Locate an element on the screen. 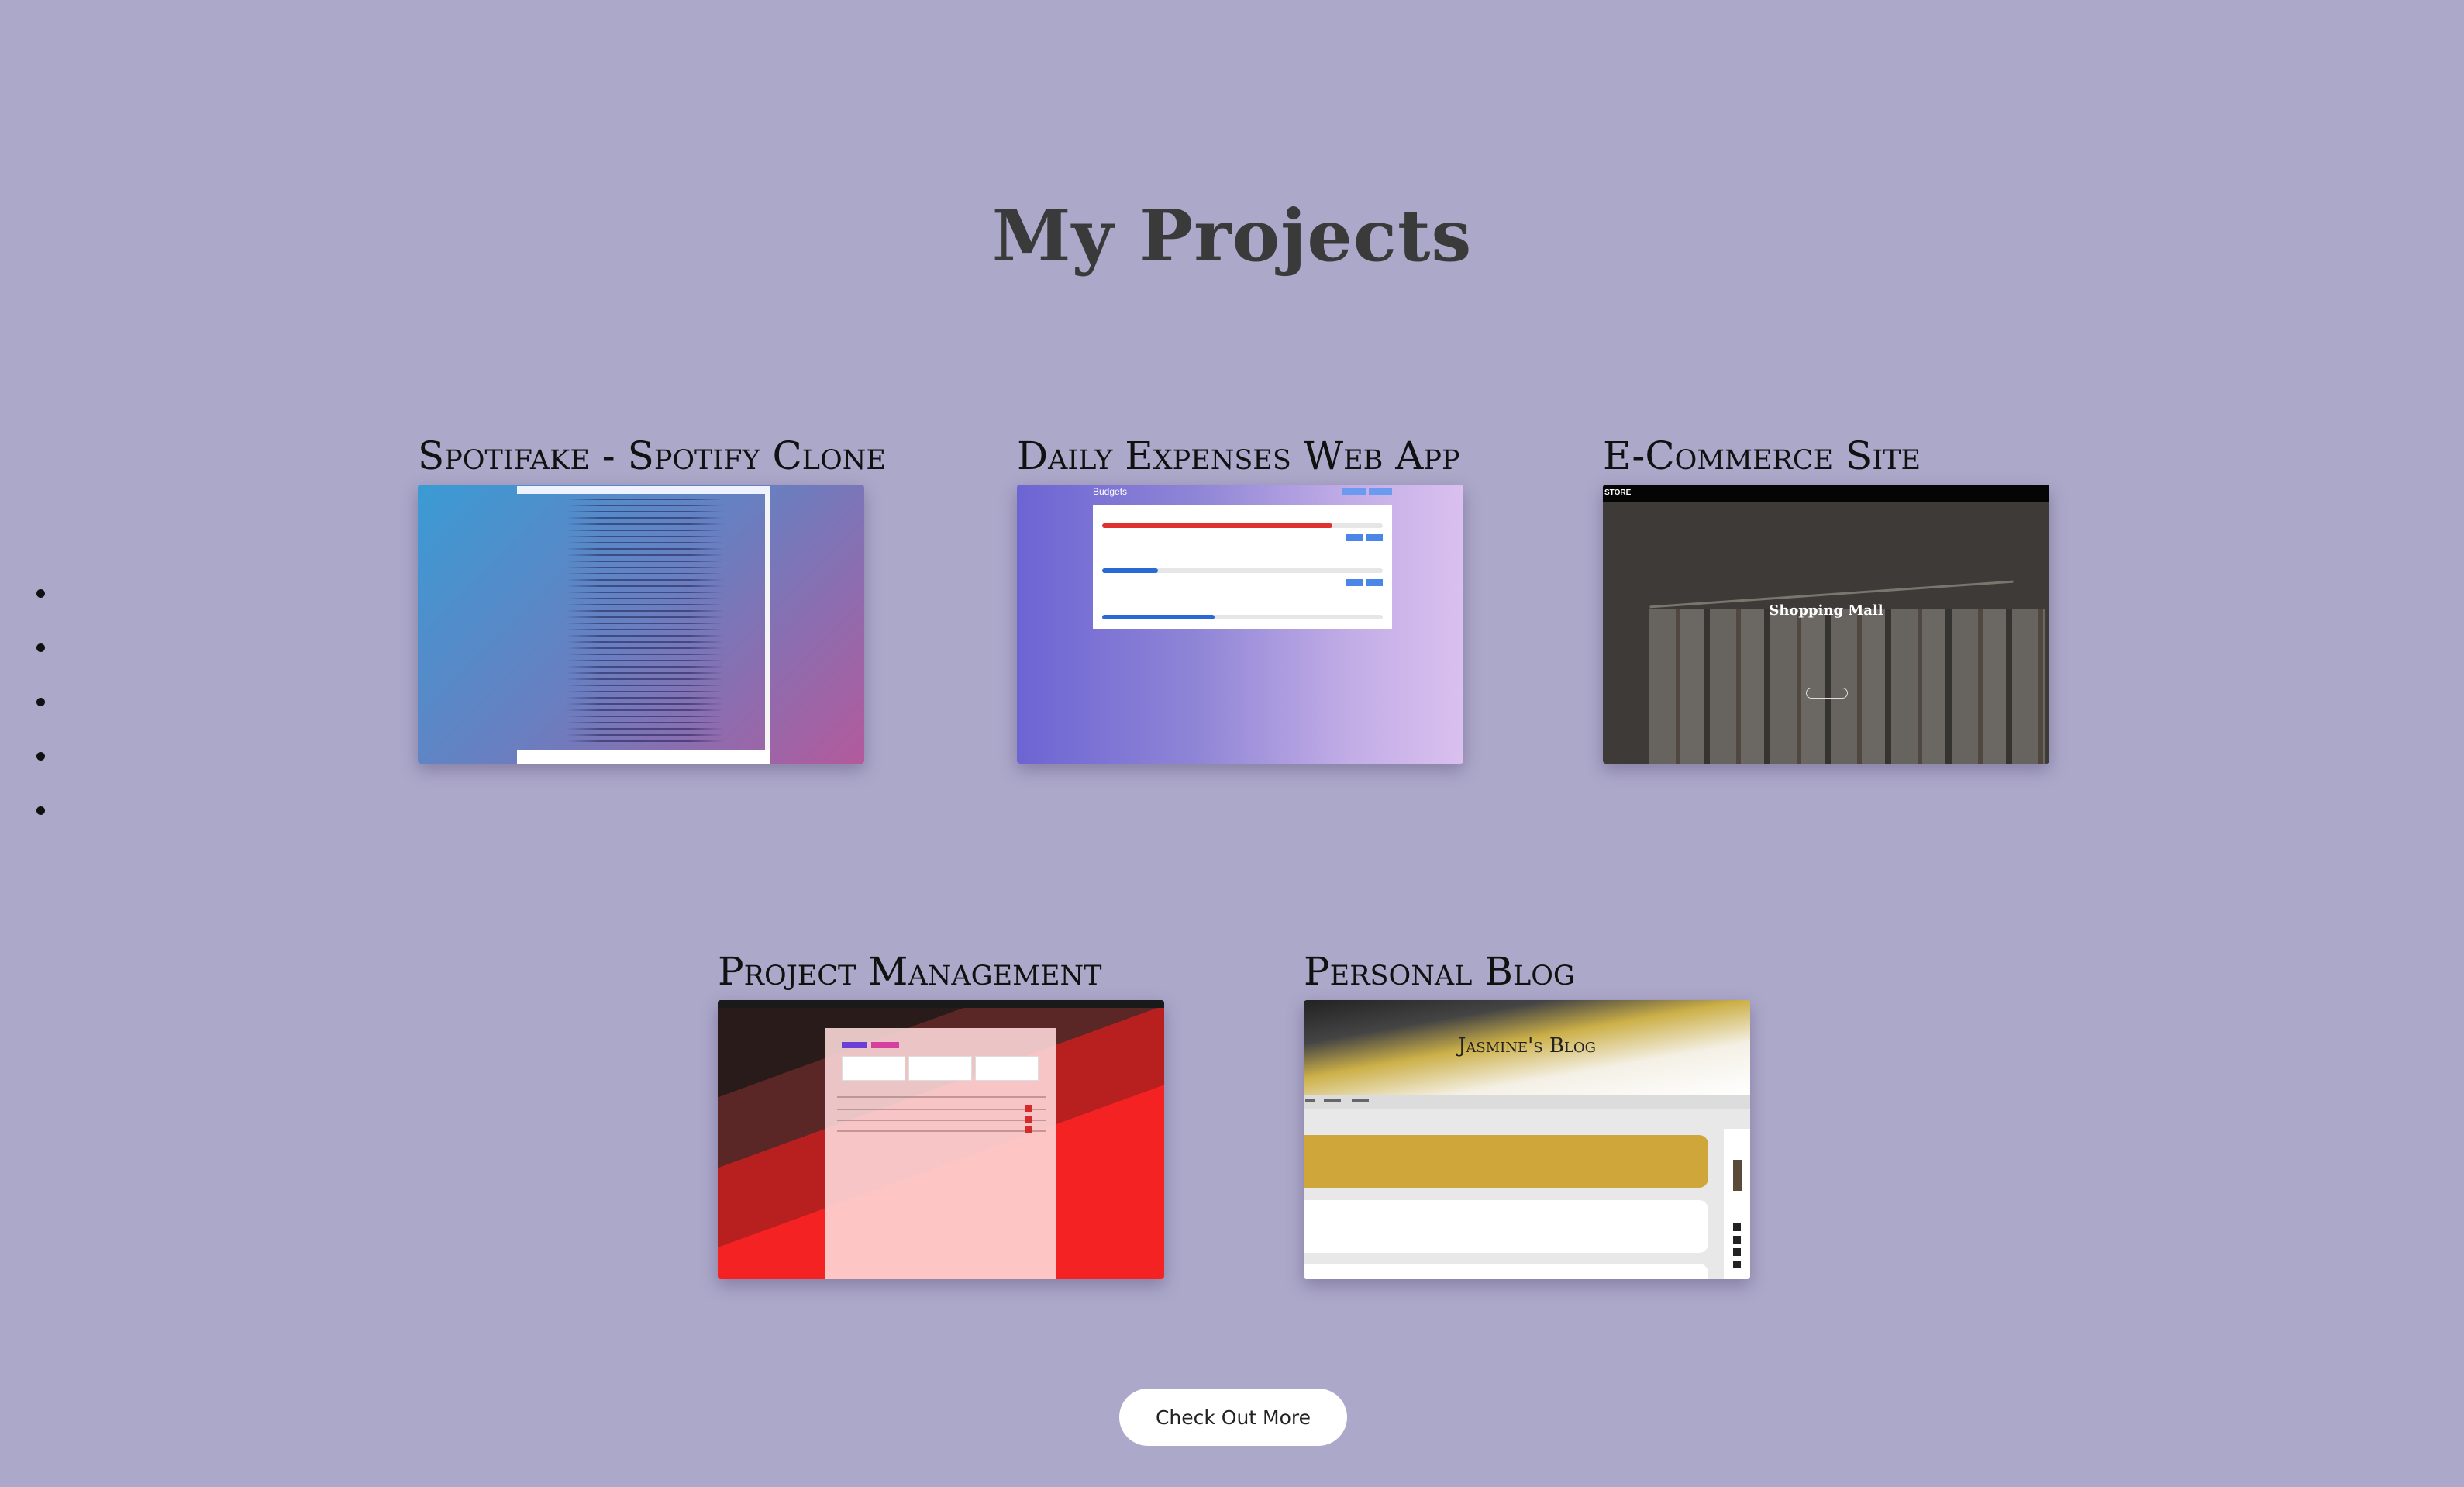  project-card-personal-blog: Personal Blog Jasmine's Blog is located at coordinates (1527, 1113).